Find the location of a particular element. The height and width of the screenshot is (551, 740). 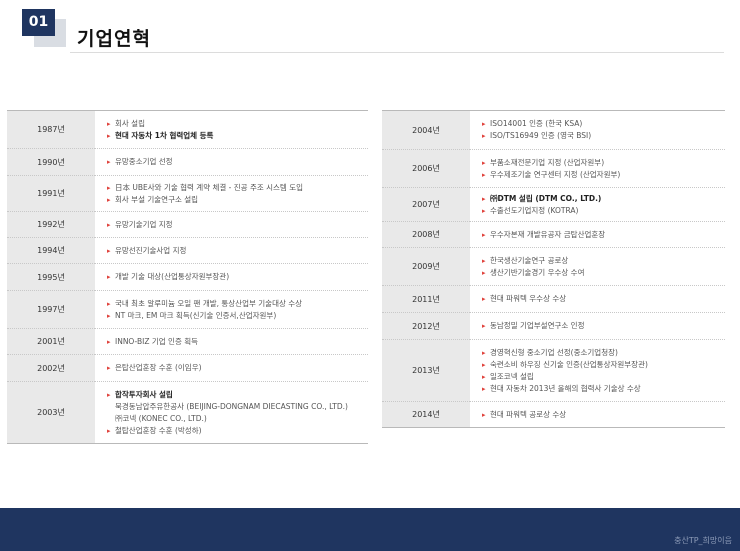

history-year: 2003년 is located at coordinates (51, 412).